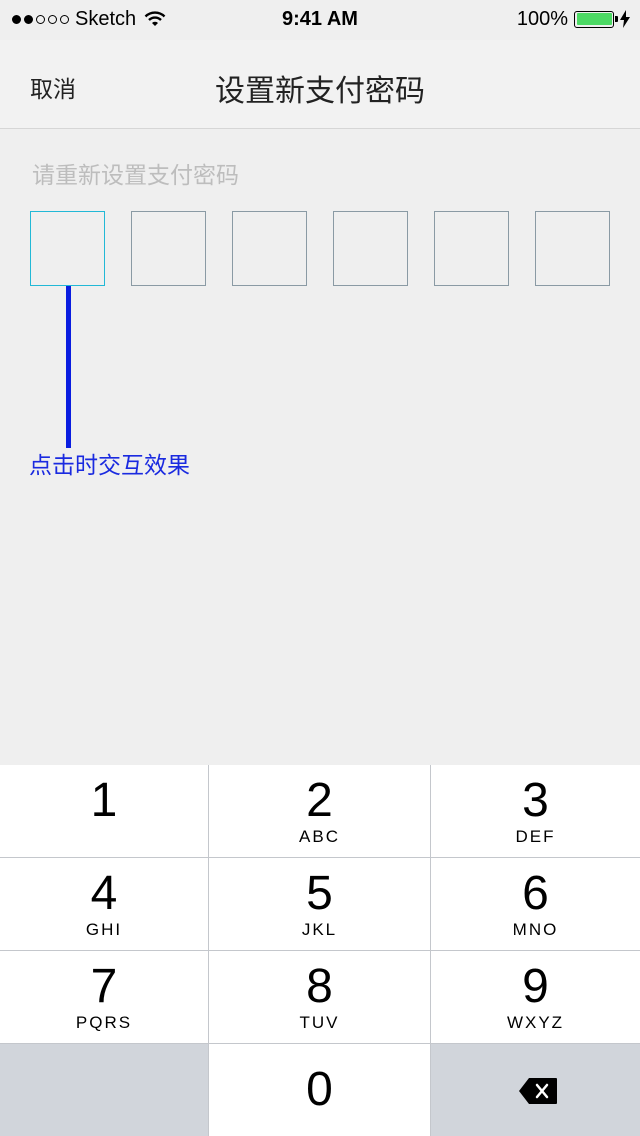 Image resolution: width=640 pixels, height=1136 pixels. What do you see at coordinates (535, 1022) in the screenshot?
I see `key-letters: WXYZ` at bounding box center [535, 1022].